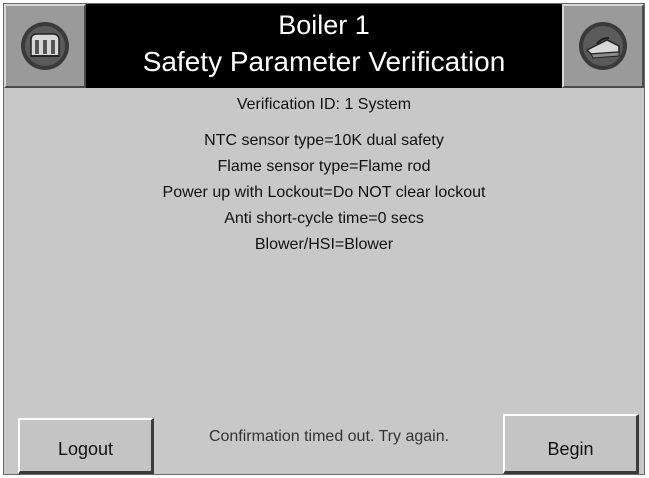 This screenshot has height=478, width=649. I want to click on parameter-anti-short-cycle: Anti short-cycle time=0 secs, so click(324, 218).